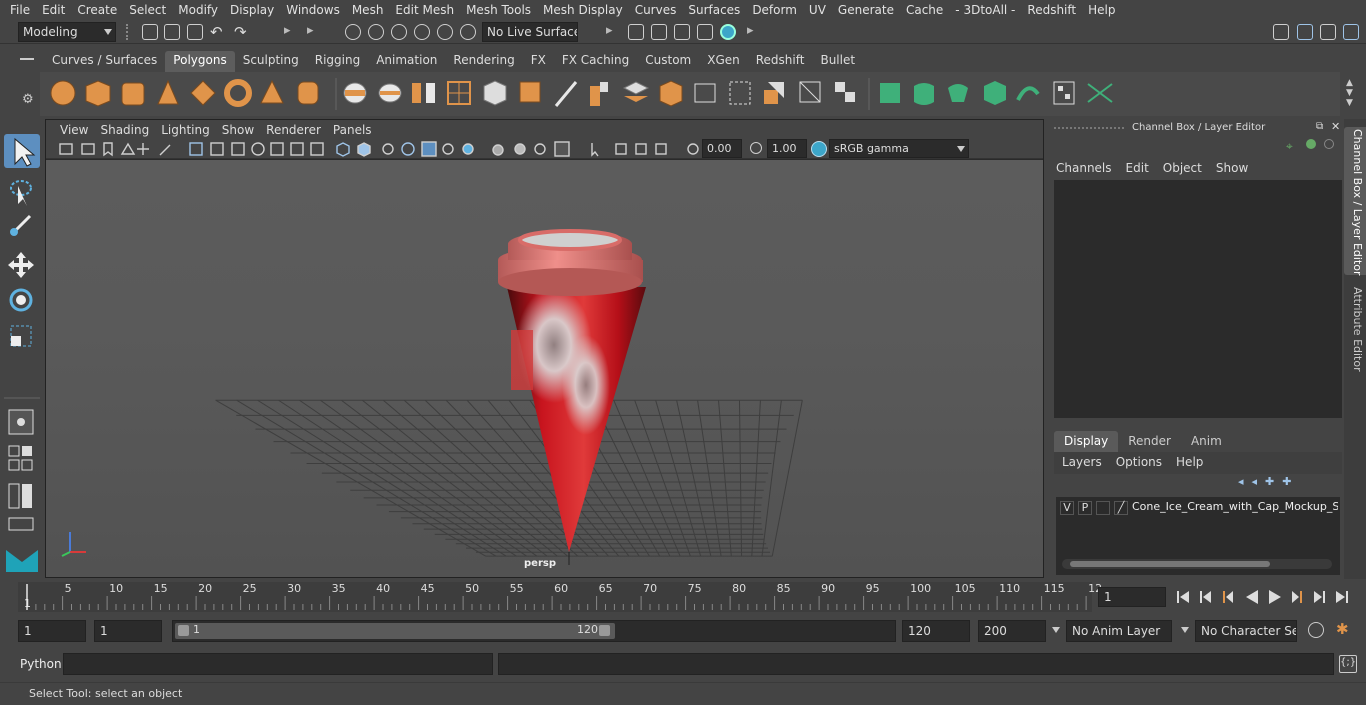 The width and height of the screenshot is (1366, 705). Describe the element at coordinates (1088, 168) in the screenshot. I see `channel-box-menu-channels: Channels` at that location.